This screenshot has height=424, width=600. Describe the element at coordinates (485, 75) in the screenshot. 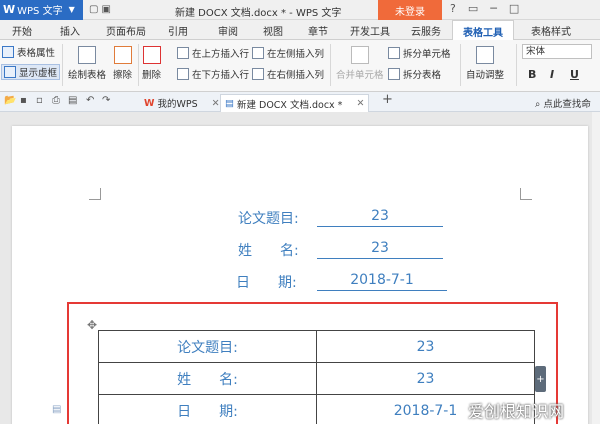

I see `auto-adjust-label: 自动调整` at that location.